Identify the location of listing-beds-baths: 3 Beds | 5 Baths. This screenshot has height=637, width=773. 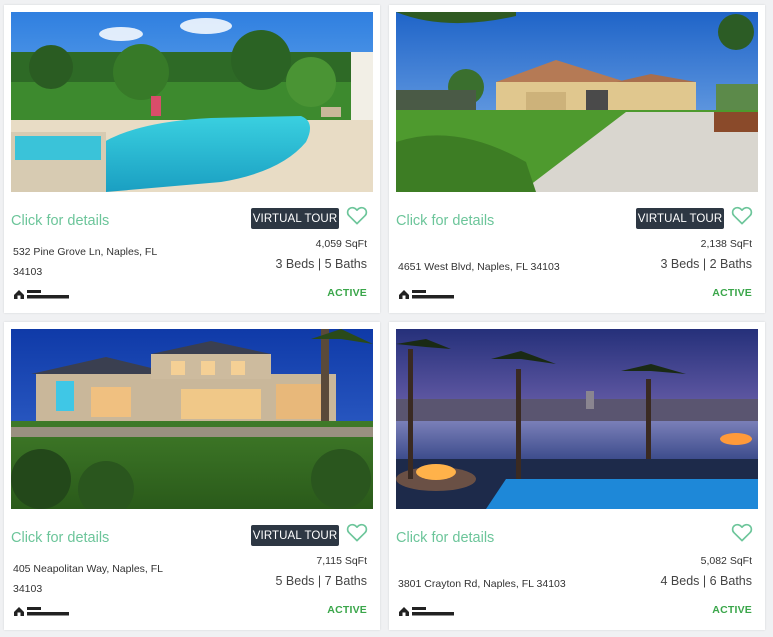
(321, 264).